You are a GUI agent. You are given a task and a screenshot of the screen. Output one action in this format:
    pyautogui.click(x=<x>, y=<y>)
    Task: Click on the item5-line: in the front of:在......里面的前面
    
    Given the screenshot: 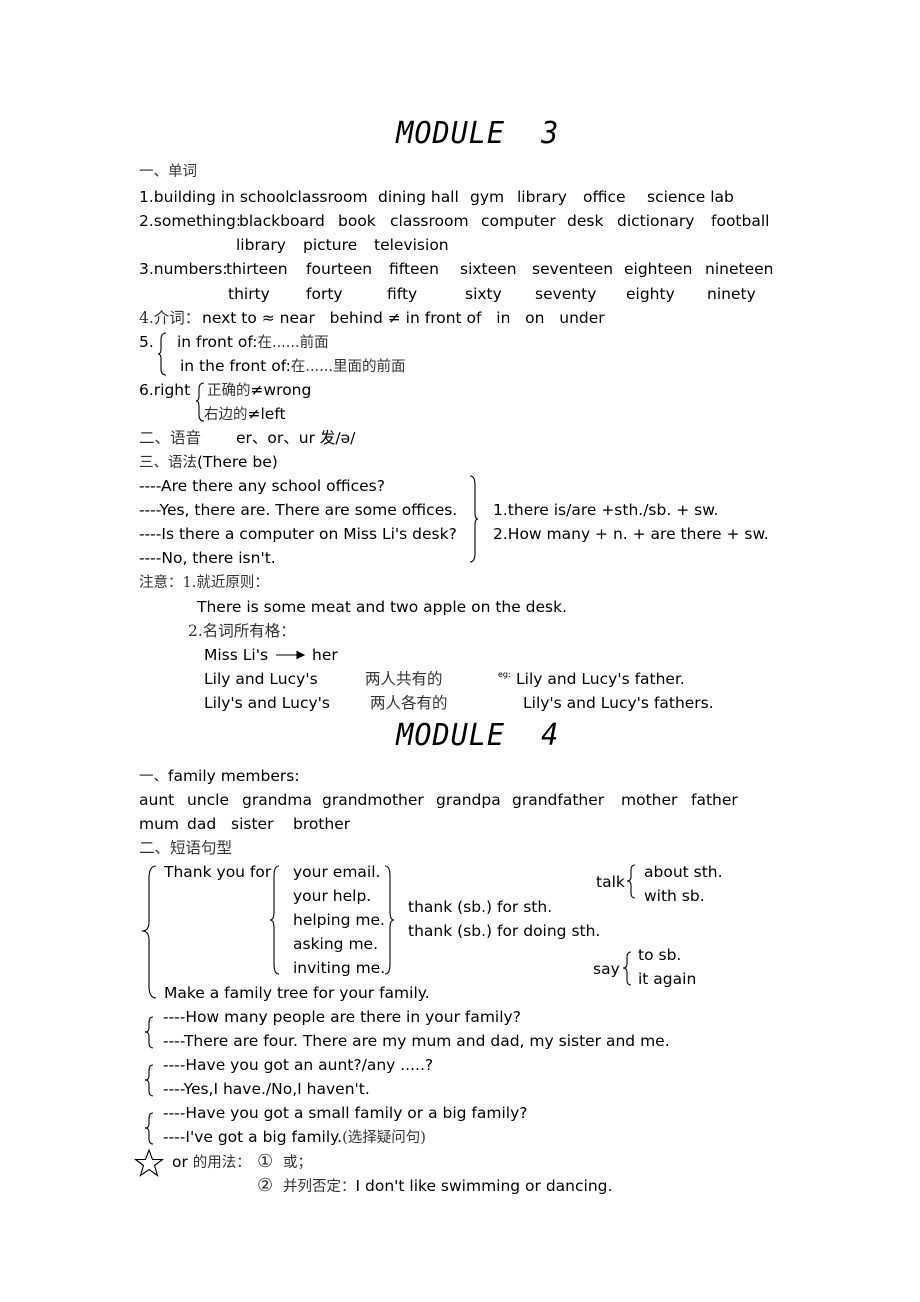 What is the action you would take?
    pyautogui.click(x=293, y=366)
    